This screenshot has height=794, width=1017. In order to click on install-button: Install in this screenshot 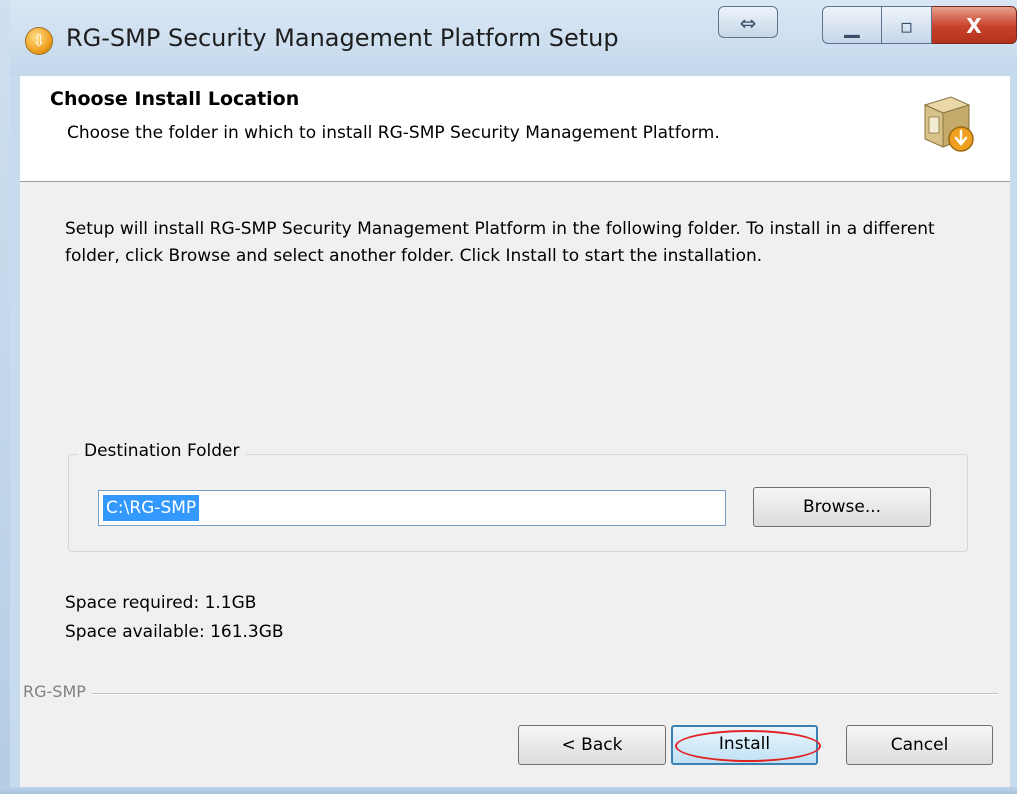, I will do `click(744, 745)`.